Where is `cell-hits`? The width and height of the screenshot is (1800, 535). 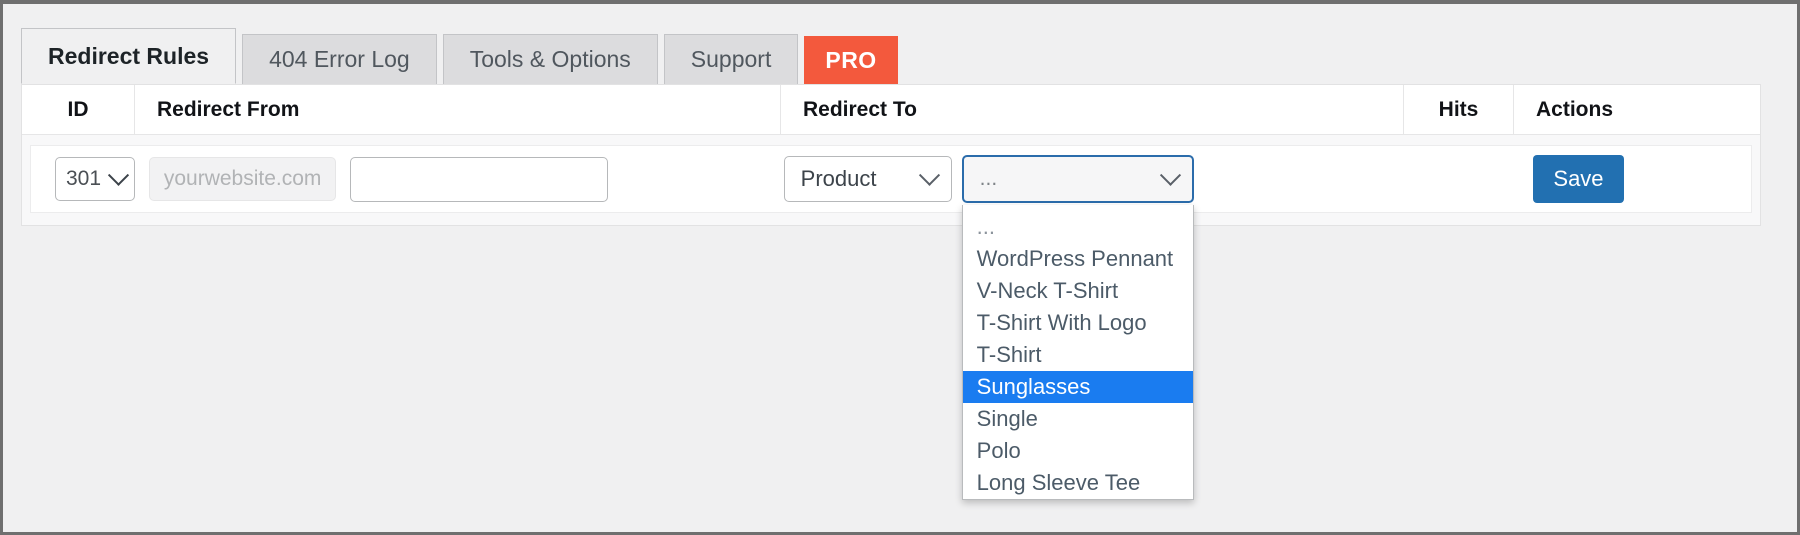
cell-hits is located at coordinates (1457, 179).